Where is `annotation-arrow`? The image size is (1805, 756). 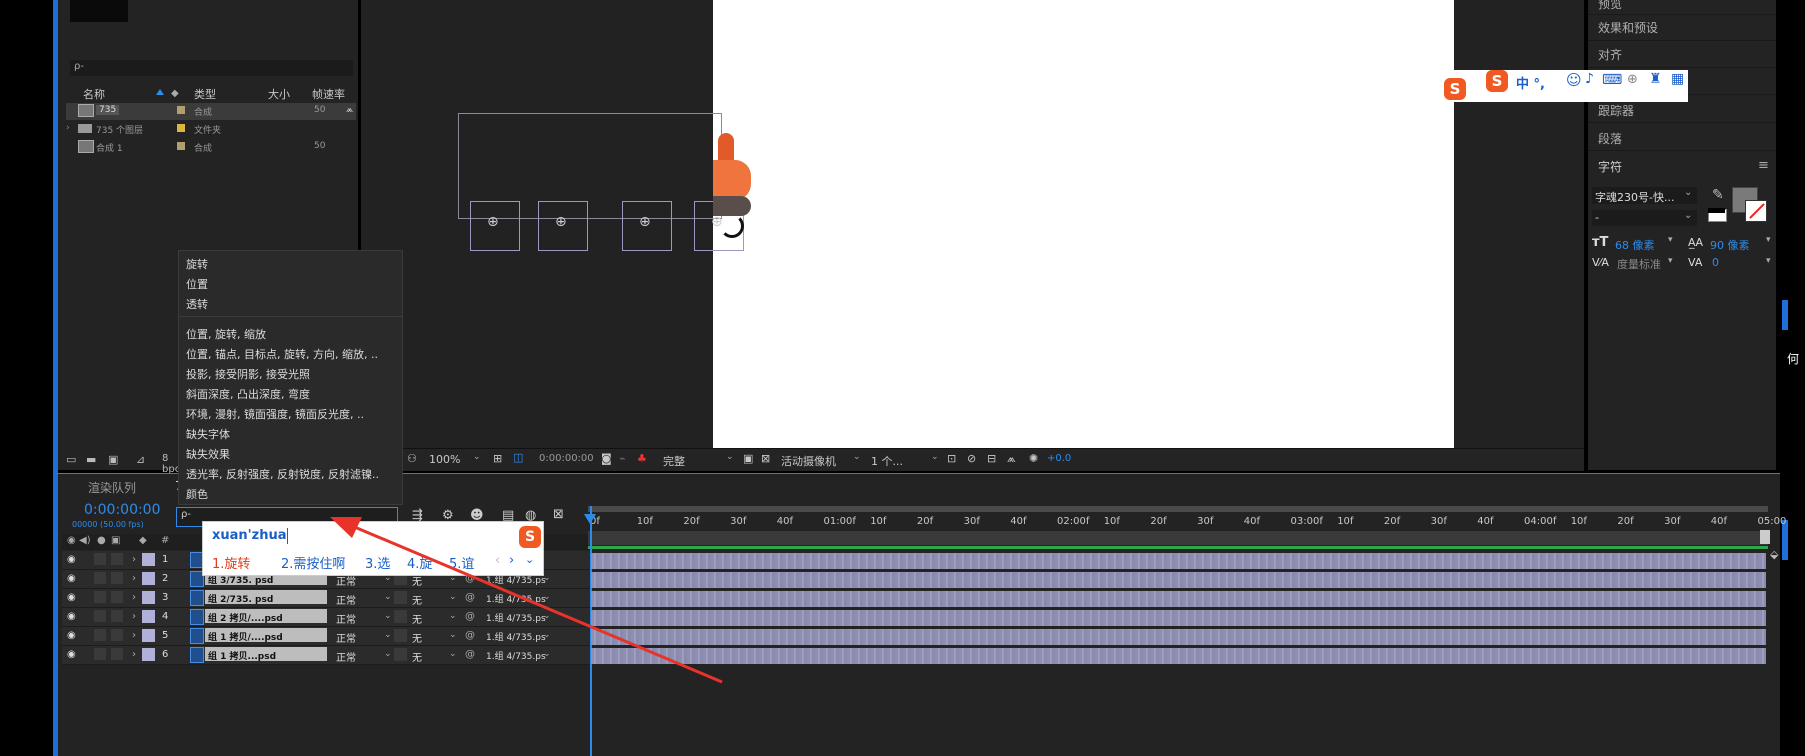
annotation-arrow is located at coordinates (526, 600).